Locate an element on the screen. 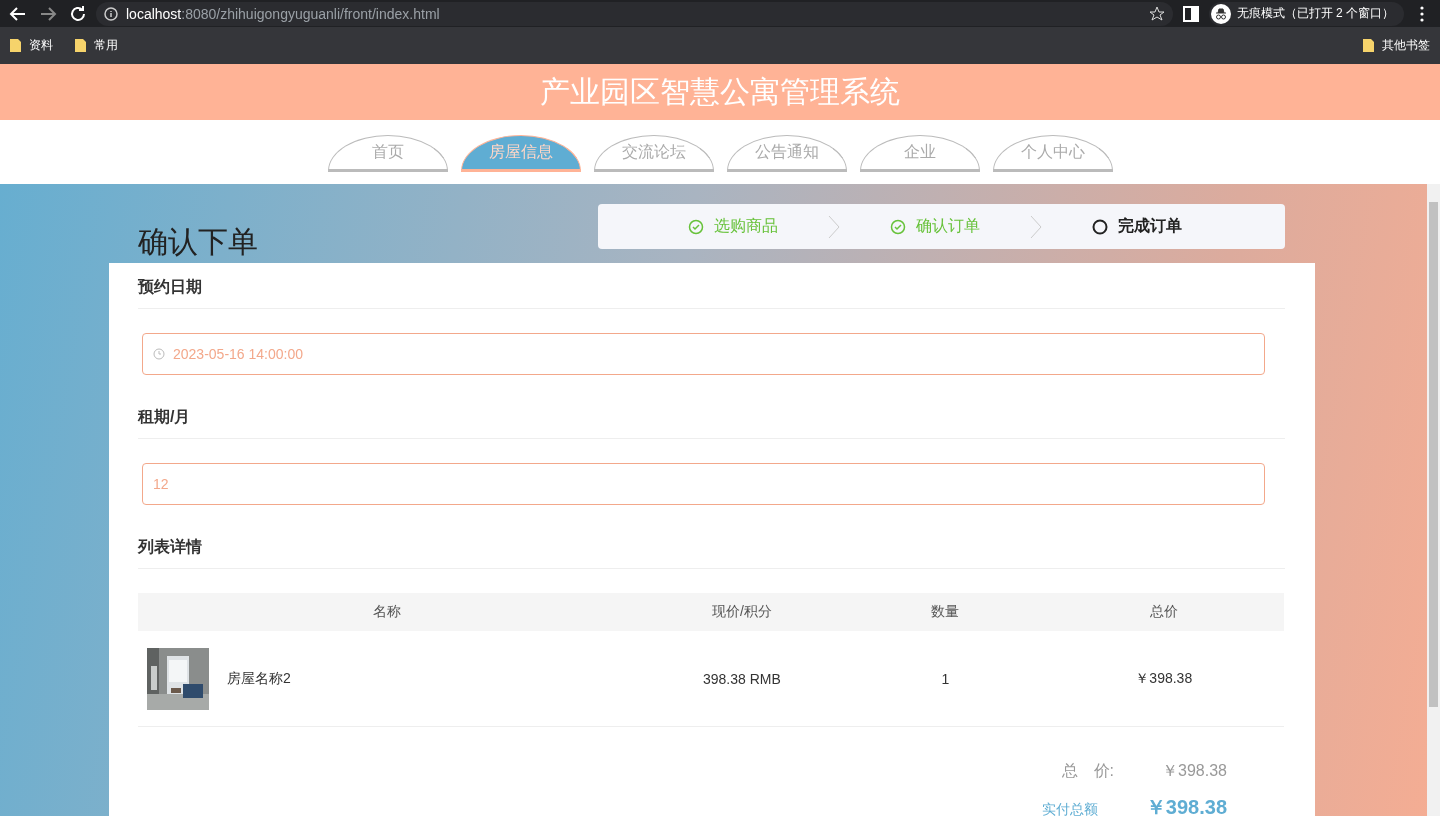 The height and width of the screenshot is (816, 1440). site-title: 产业园区智慧公寓管理系统 is located at coordinates (720, 91).